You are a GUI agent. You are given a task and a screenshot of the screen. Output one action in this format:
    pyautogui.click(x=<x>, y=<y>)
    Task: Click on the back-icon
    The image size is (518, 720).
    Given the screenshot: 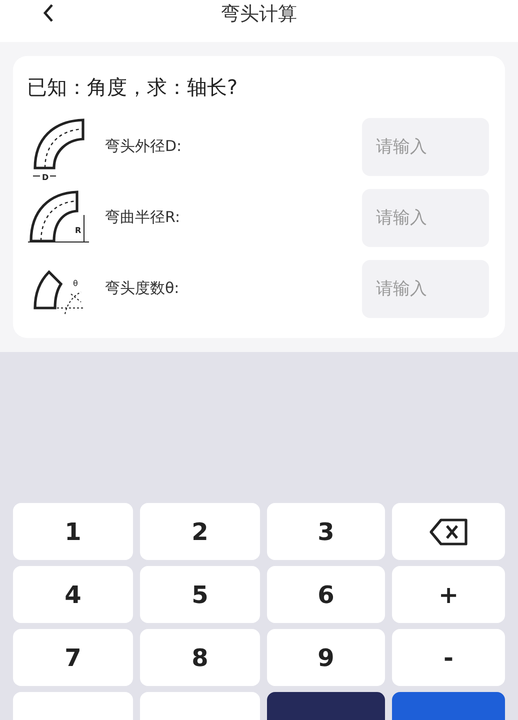 What is the action you would take?
    pyautogui.click(x=48, y=13)
    